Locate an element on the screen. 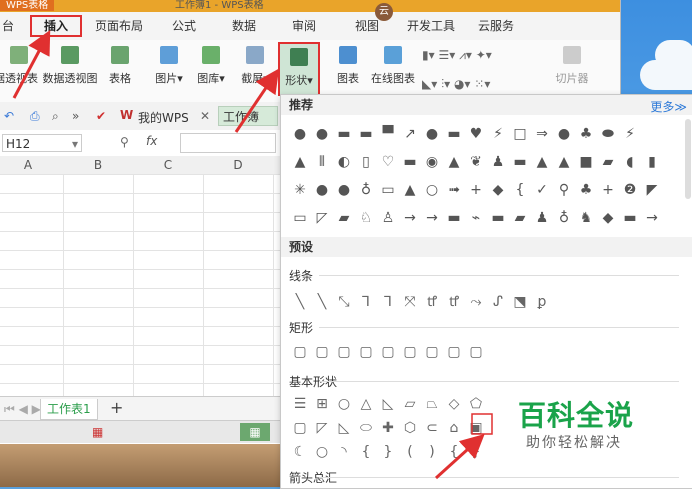 This screenshot has height=489, width=692. chart-button: 图表 is located at coordinates (348, 66).